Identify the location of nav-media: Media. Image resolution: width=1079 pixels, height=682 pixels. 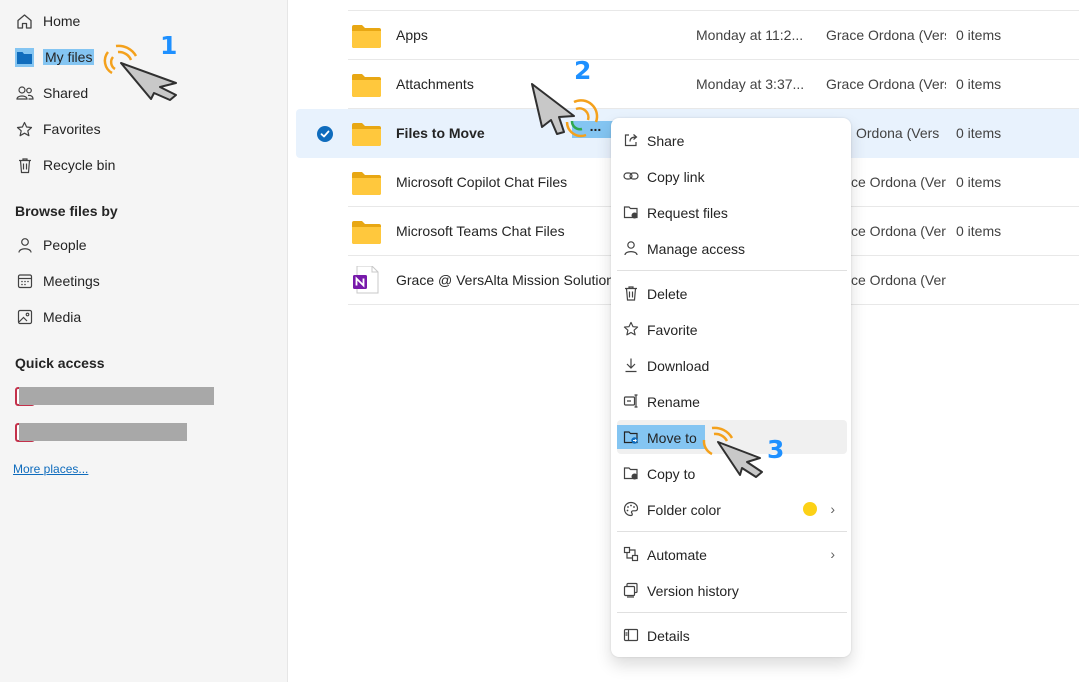
(48, 317).